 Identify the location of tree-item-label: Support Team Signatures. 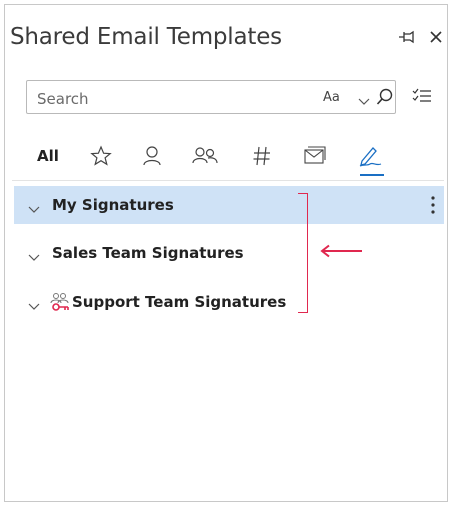
(179, 302).